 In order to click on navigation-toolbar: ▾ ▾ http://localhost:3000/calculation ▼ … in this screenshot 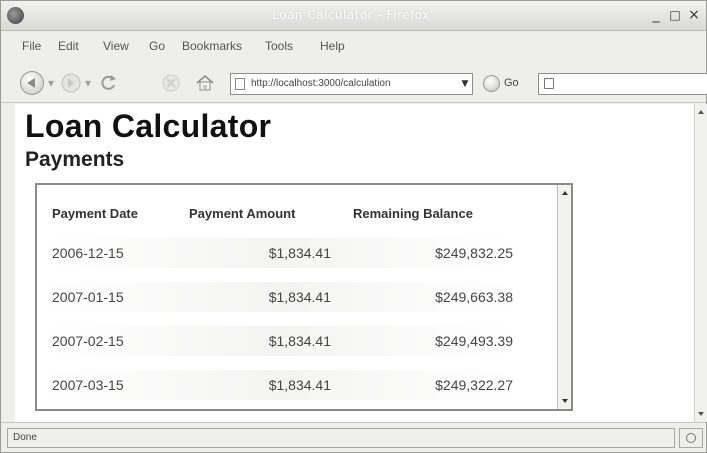, I will do `click(354, 83)`.